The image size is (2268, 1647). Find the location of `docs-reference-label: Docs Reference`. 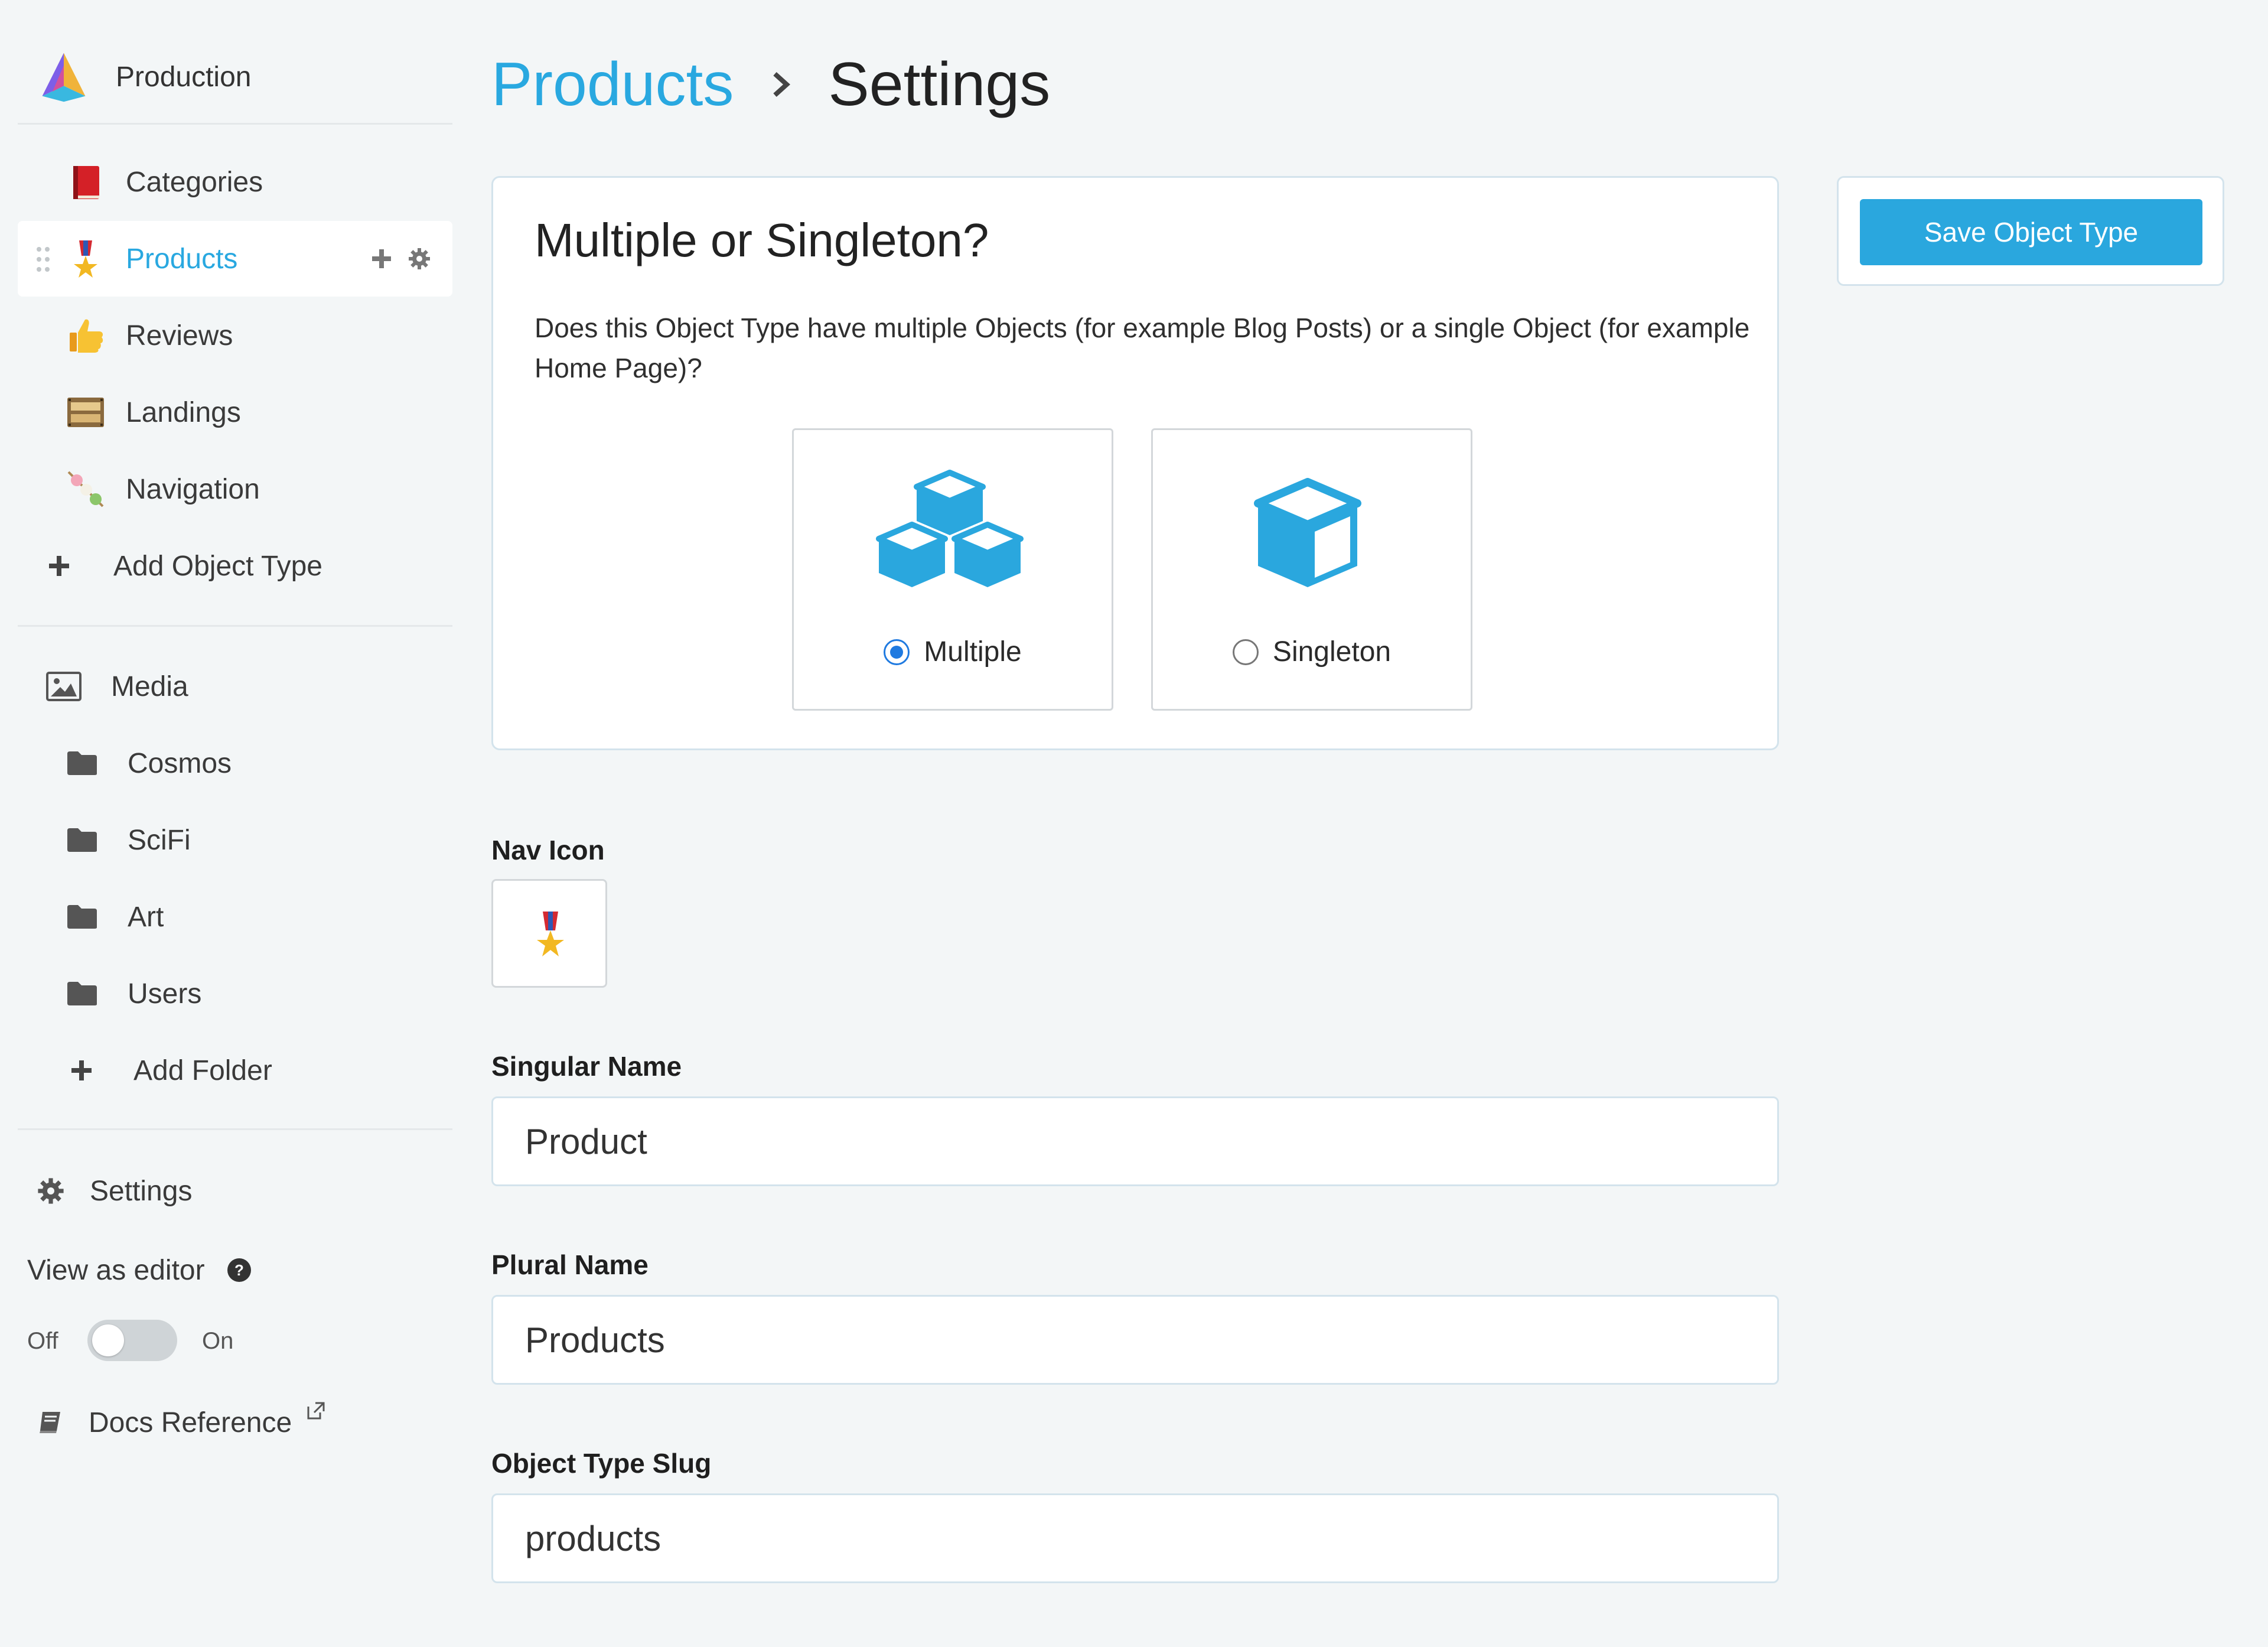

docs-reference-label: Docs Reference is located at coordinates (190, 1422).